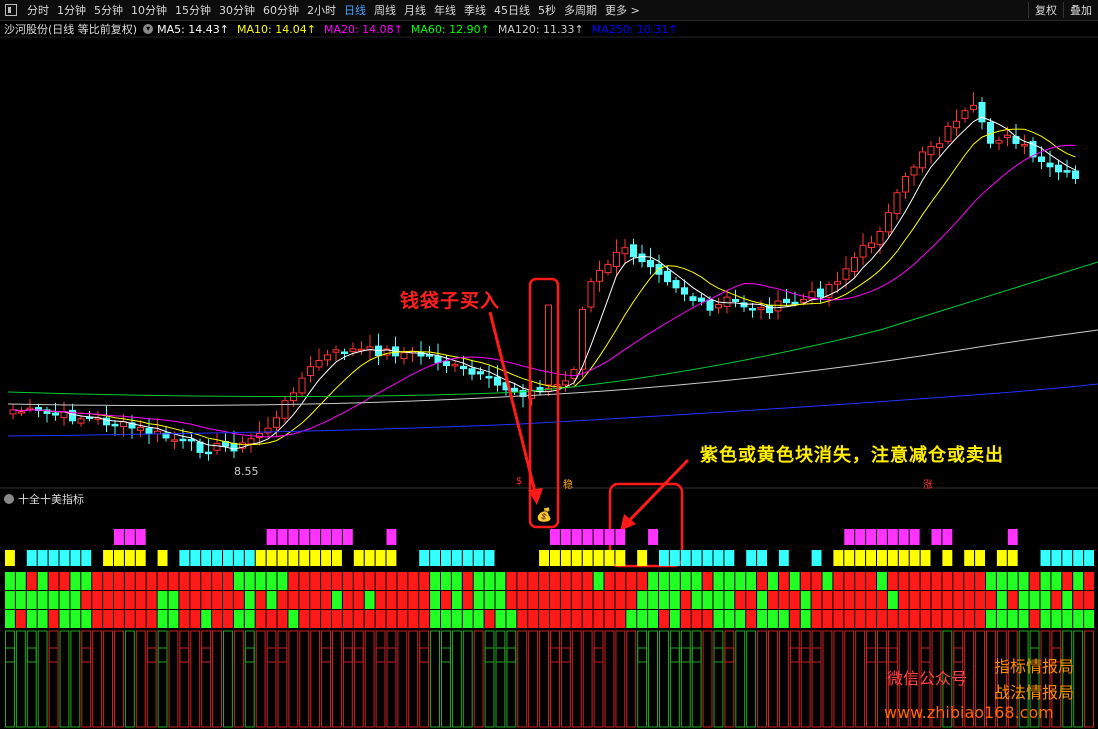 This screenshot has height=729, width=1098. What do you see at coordinates (415, 10) in the screenshot?
I see `period-tab: 月线` at bounding box center [415, 10].